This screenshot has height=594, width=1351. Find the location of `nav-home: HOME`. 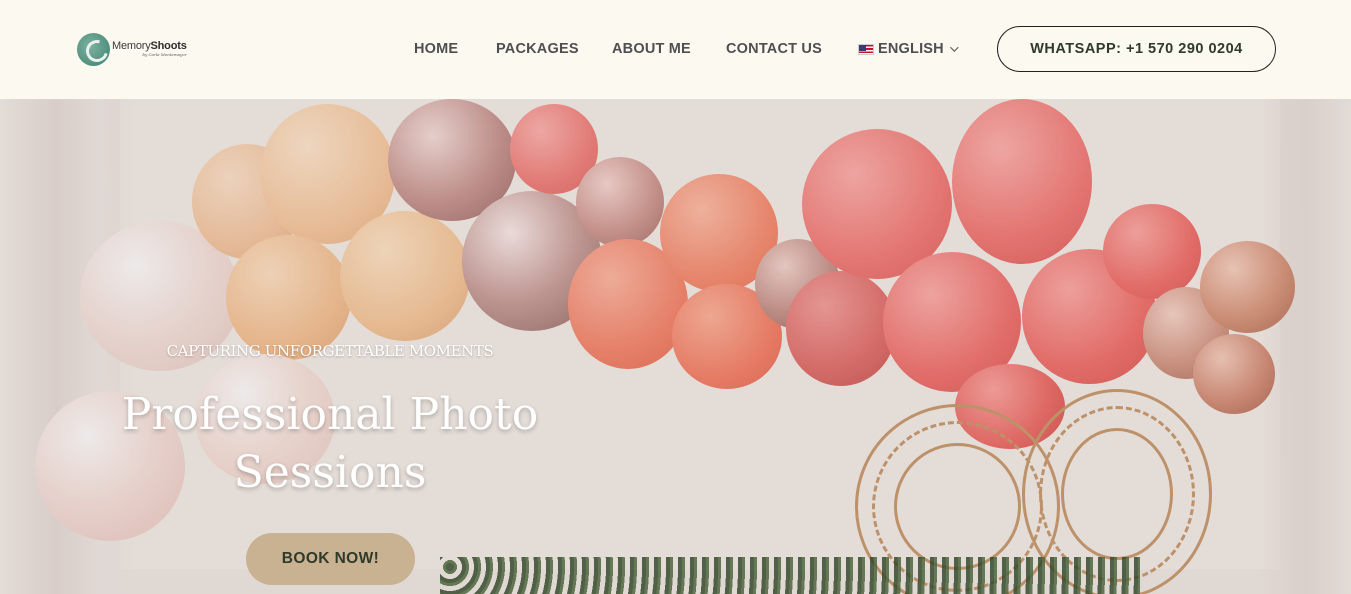

nav-home: HOME is located at coordinates (436, 49).